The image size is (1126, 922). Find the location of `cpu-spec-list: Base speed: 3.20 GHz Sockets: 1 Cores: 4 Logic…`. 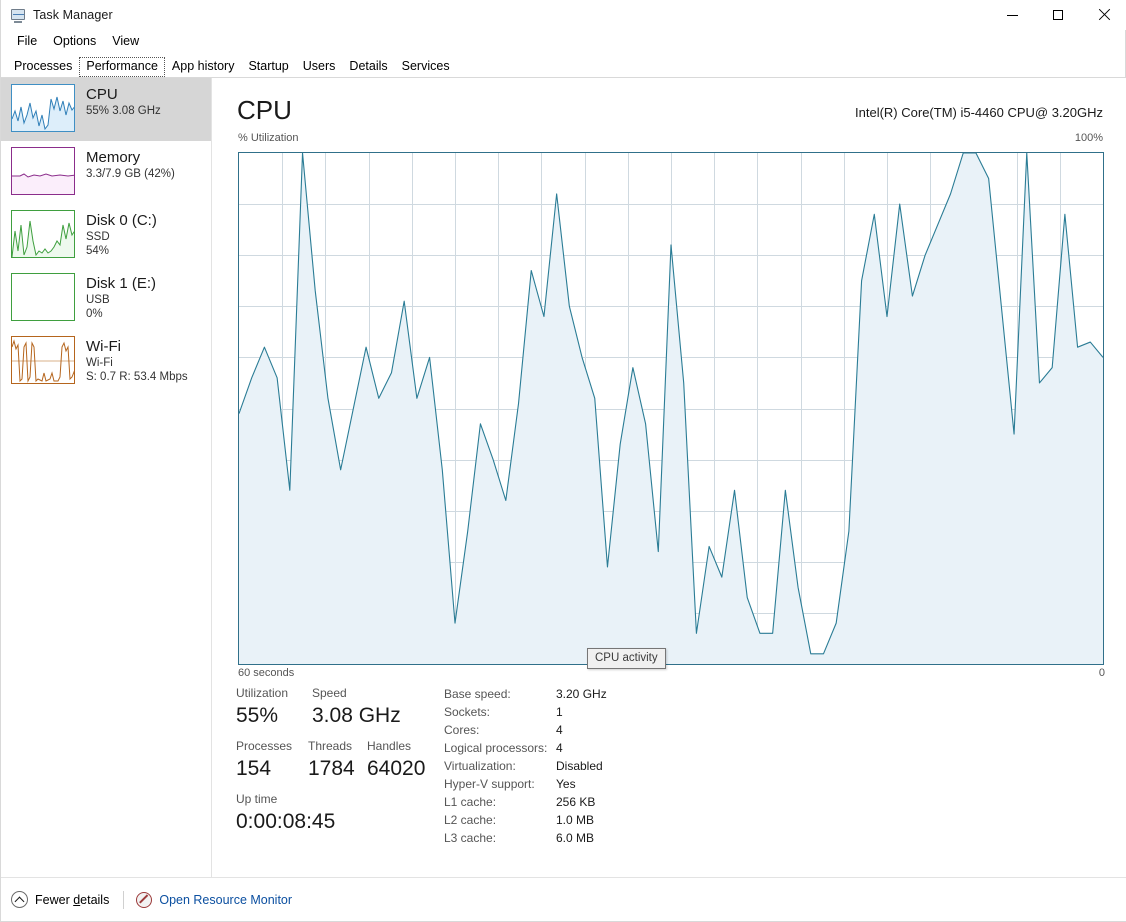

cpu-spec-list: Base speed: 3.20 GHz Sockets: 1 Cores: 4 Logic… is located at coordinates (634, 766).